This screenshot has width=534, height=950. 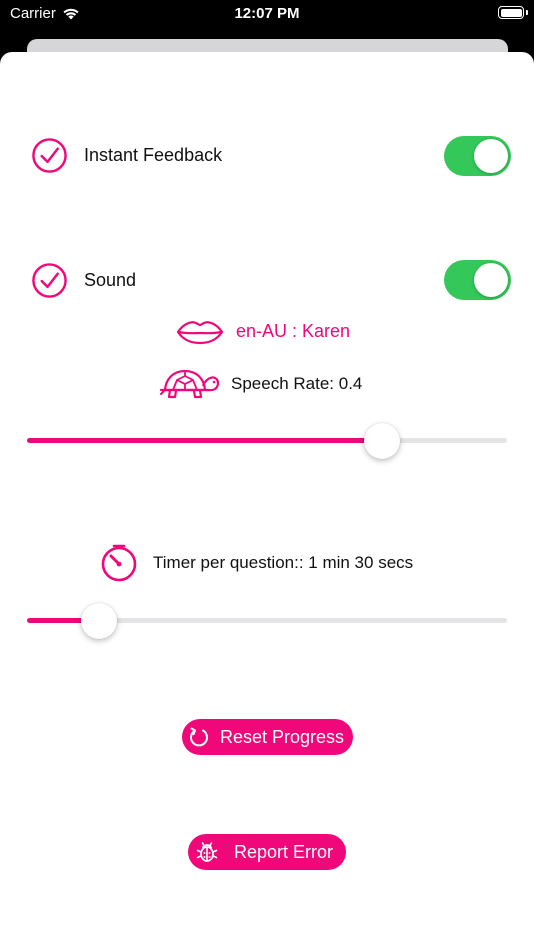 What do you see at coordinates (204, 440) in the screenshot?
I see `slider-fill` at bounding box center [204, 440].